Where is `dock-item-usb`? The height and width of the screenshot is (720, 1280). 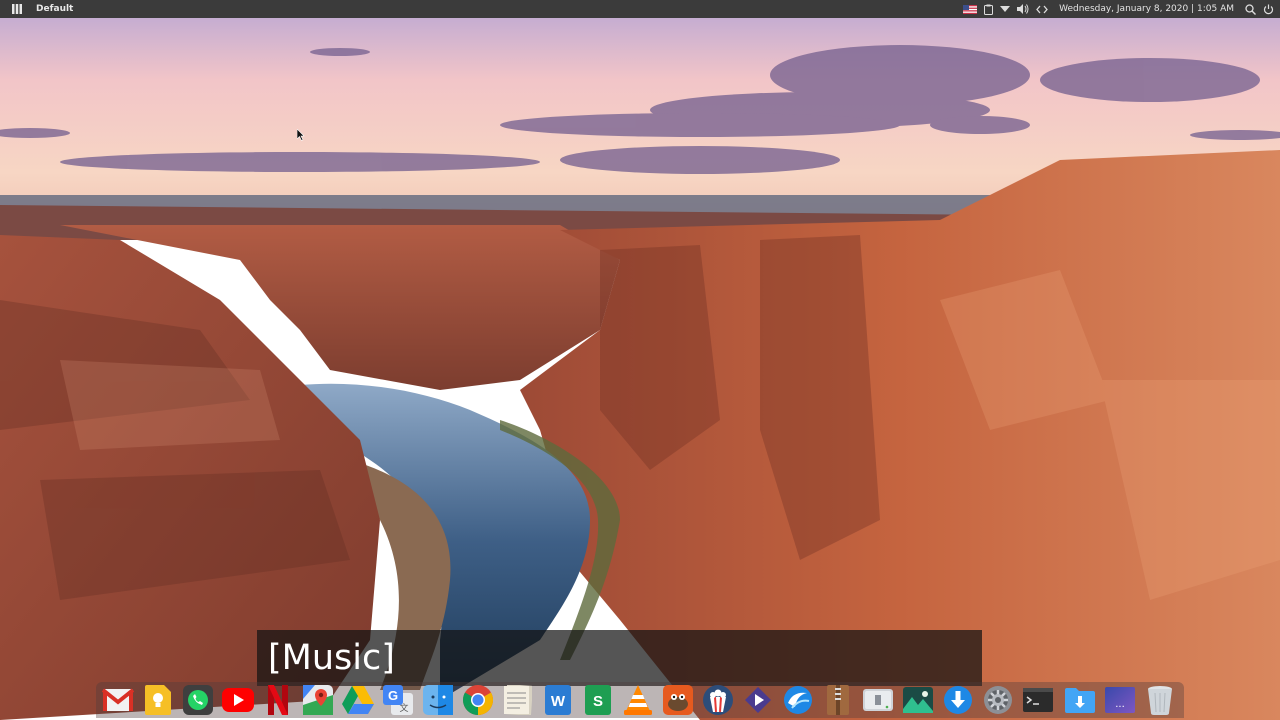 dock-item-usb is located at coordinates (878, 700).